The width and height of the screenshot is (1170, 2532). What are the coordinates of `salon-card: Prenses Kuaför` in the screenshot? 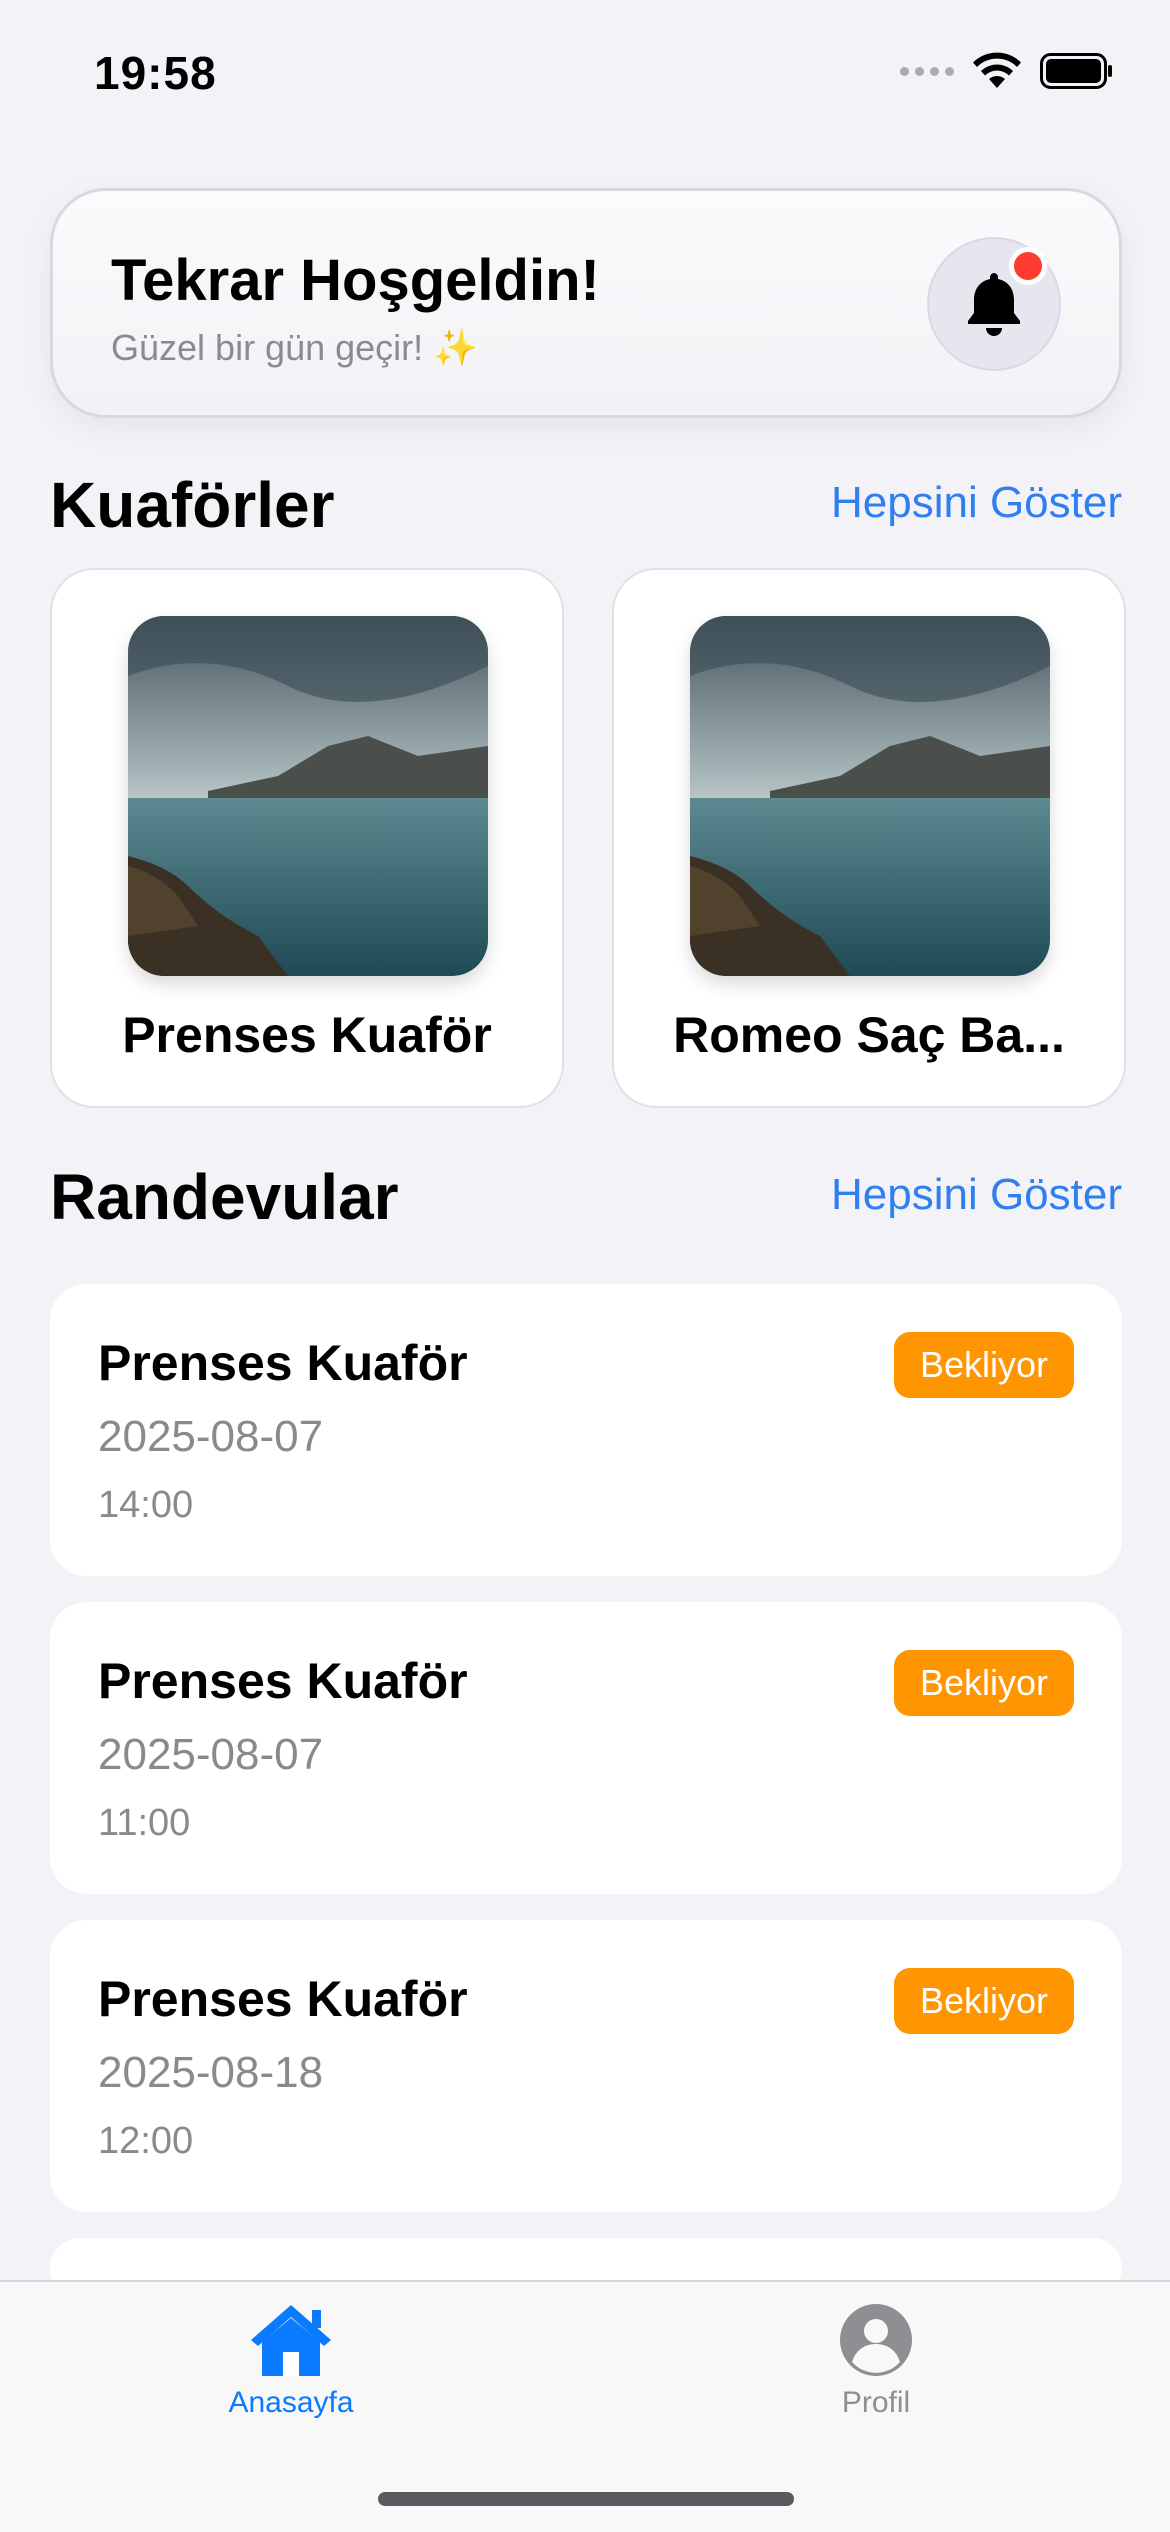 It's located at (307, 838).